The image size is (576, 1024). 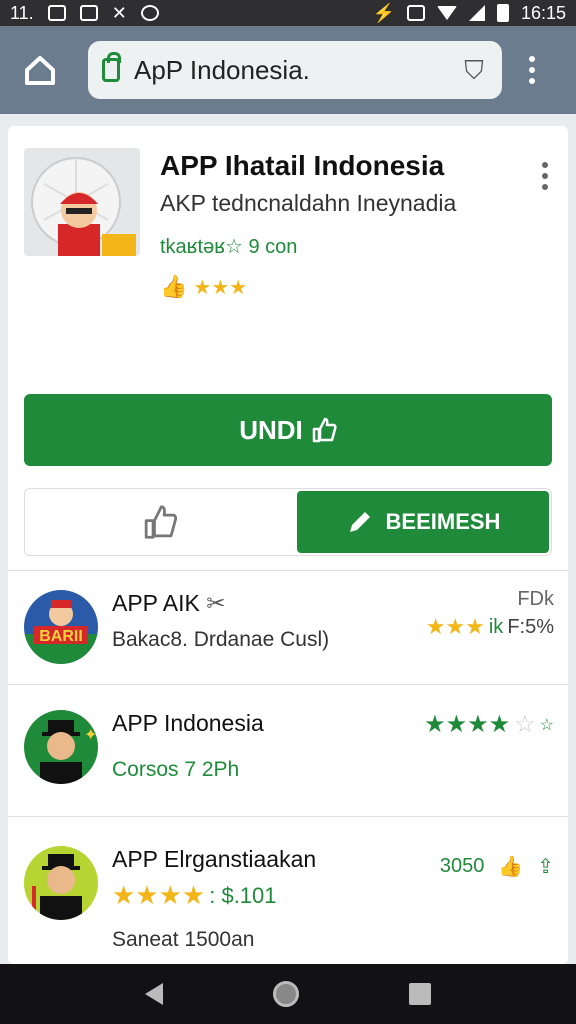 I want to click on install-button: UNDI, so click(x=288, y=430).